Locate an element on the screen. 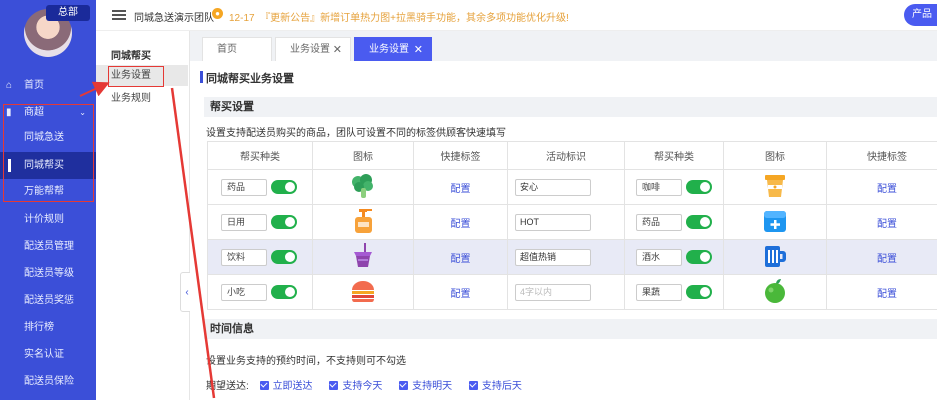 The image size is (937, 400). team-name: 同城急送演示团队 is located at coordinates (174, 18).